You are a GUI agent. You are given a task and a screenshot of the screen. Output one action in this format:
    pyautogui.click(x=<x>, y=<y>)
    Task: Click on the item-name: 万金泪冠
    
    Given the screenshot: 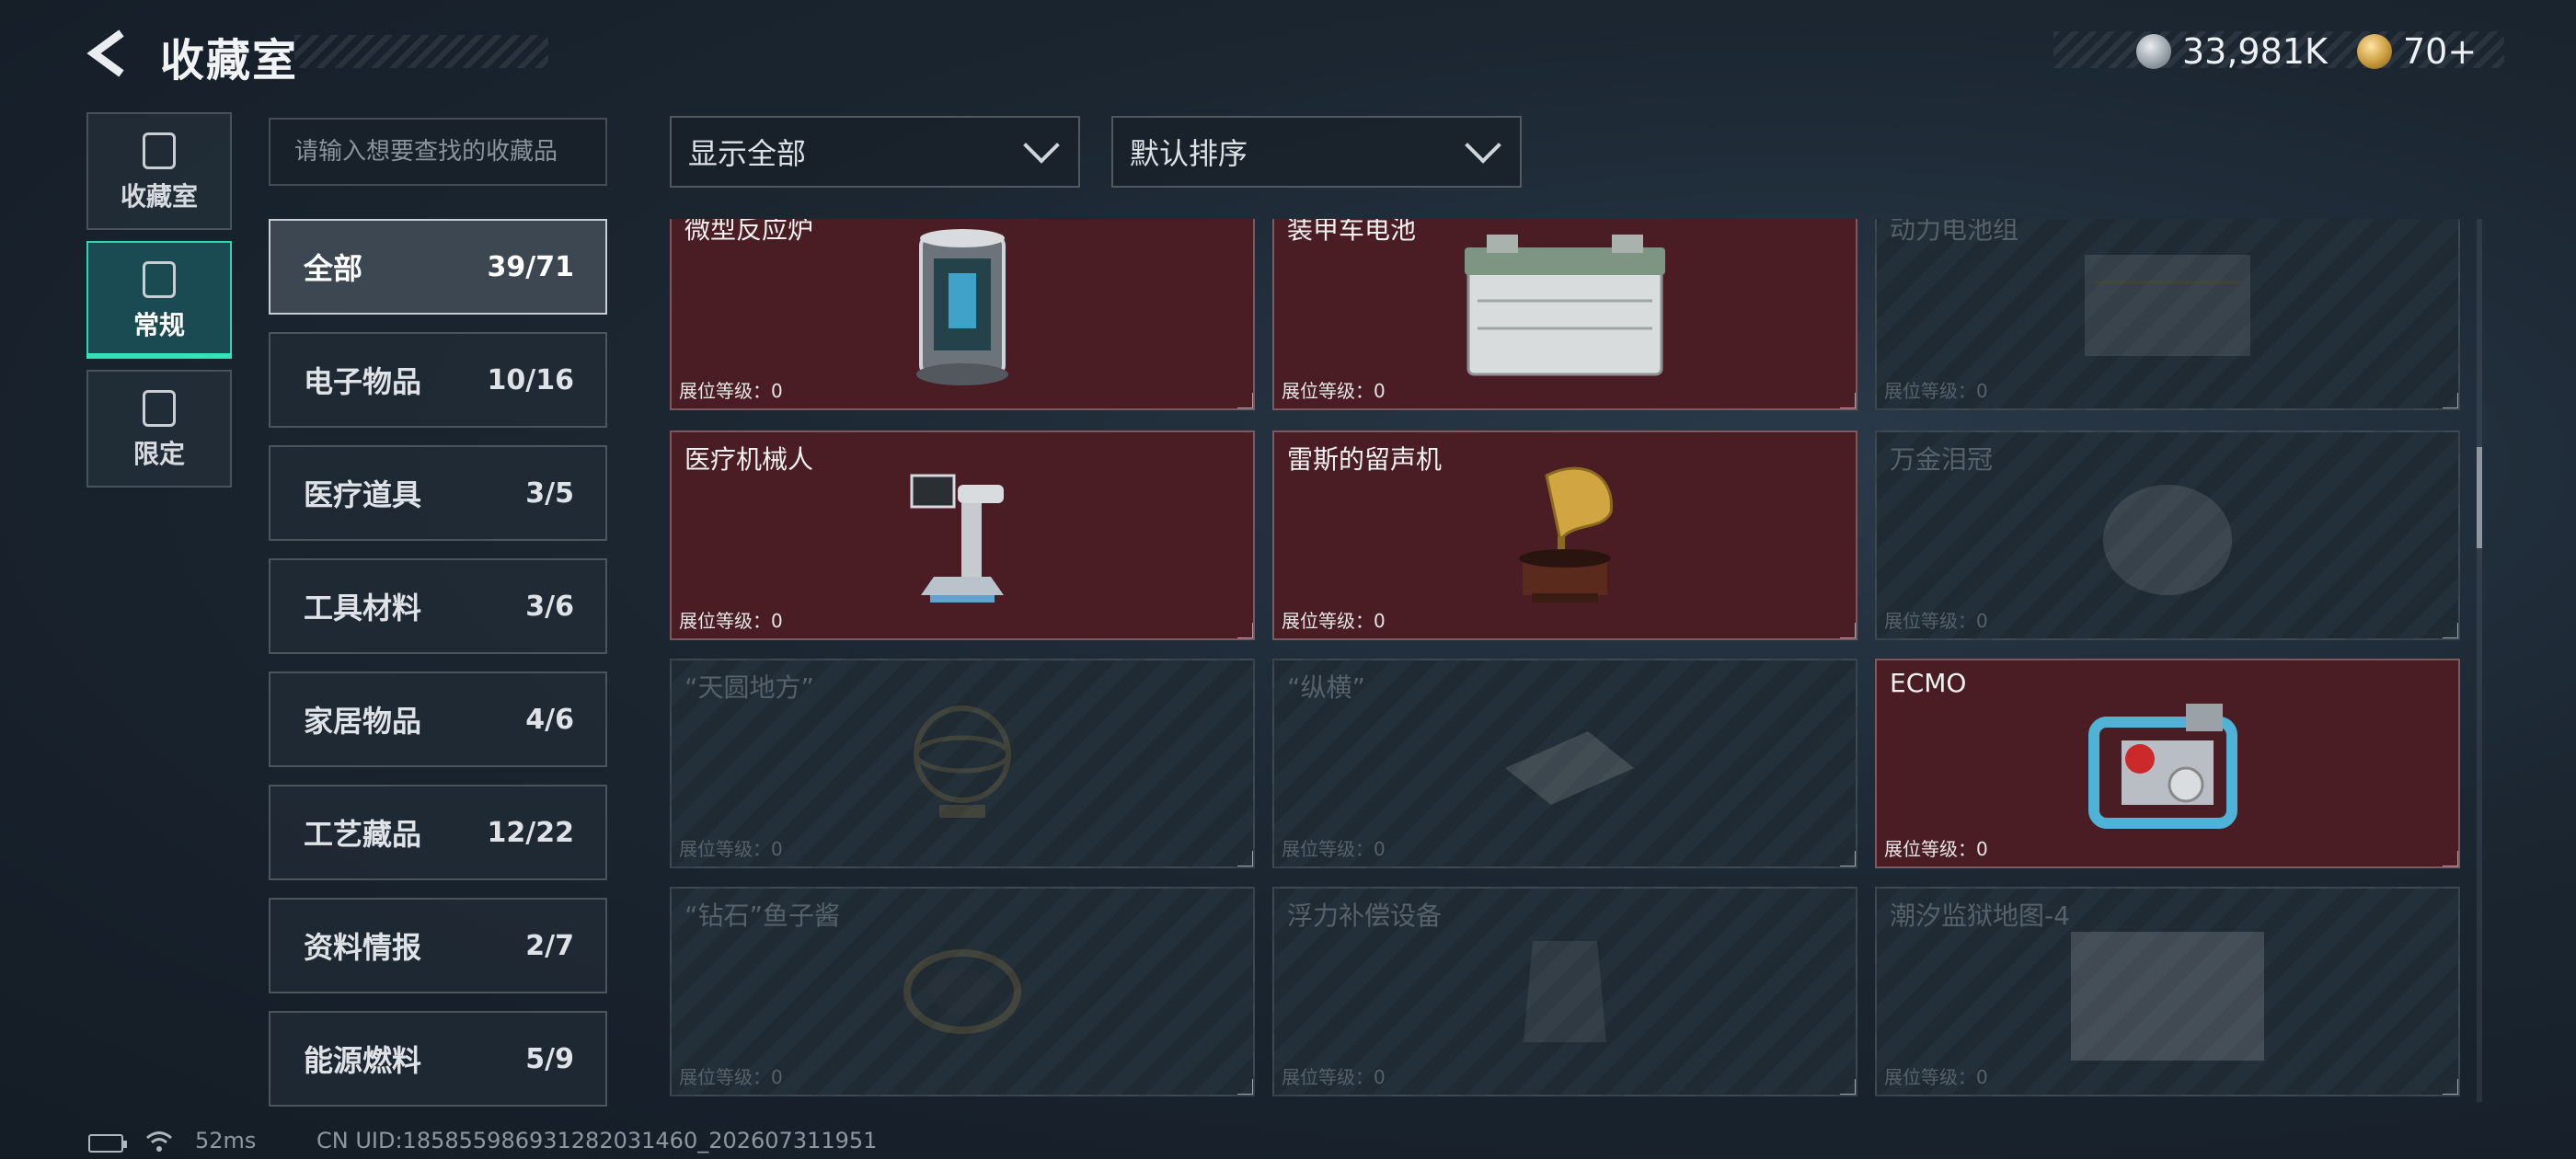 What is the action you would take?
    pyautogui.click(x=1942, y=459)
    